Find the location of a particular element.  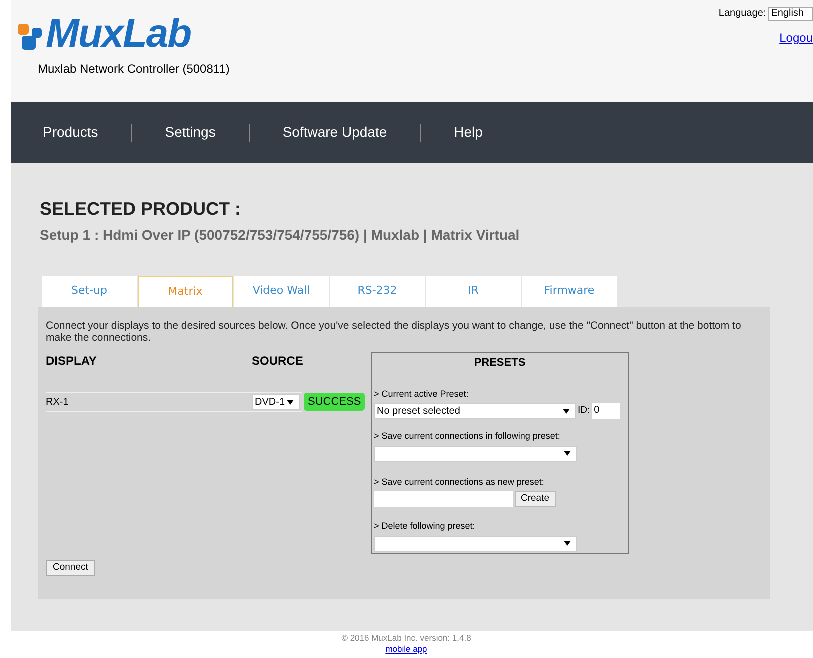

mobile-app-link: mobile app is located at coordinates (407, 649).